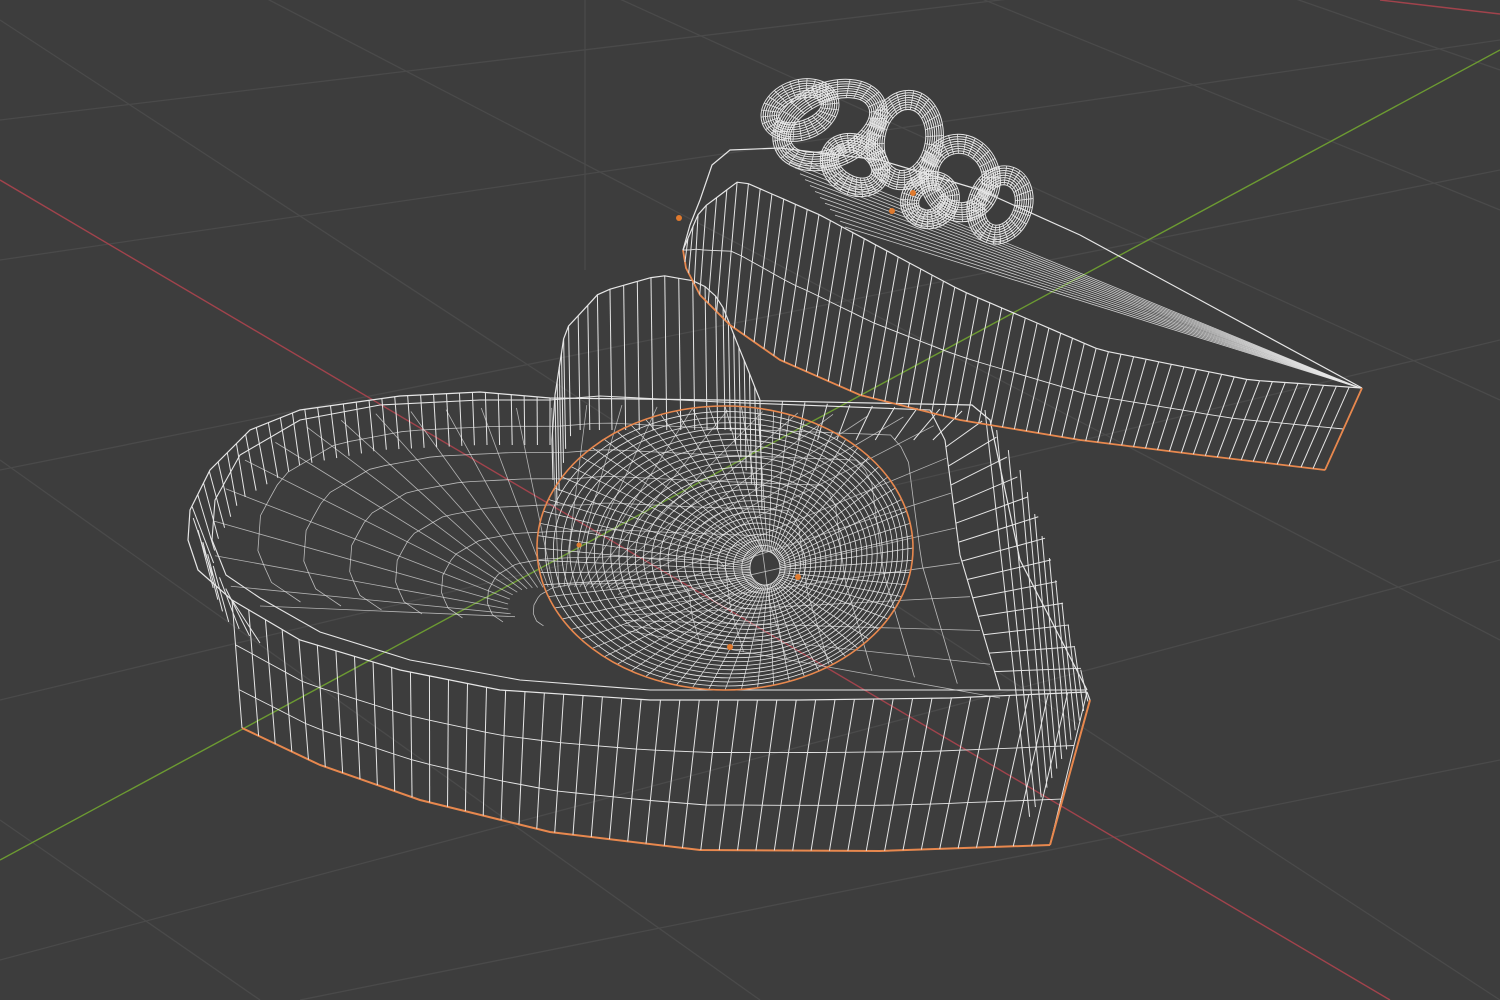 This screenshot has height=1000, width=1500. Describe the element at coordinates (798, 577) in the screenshot. I see `cushion-origin-dot` at that location.